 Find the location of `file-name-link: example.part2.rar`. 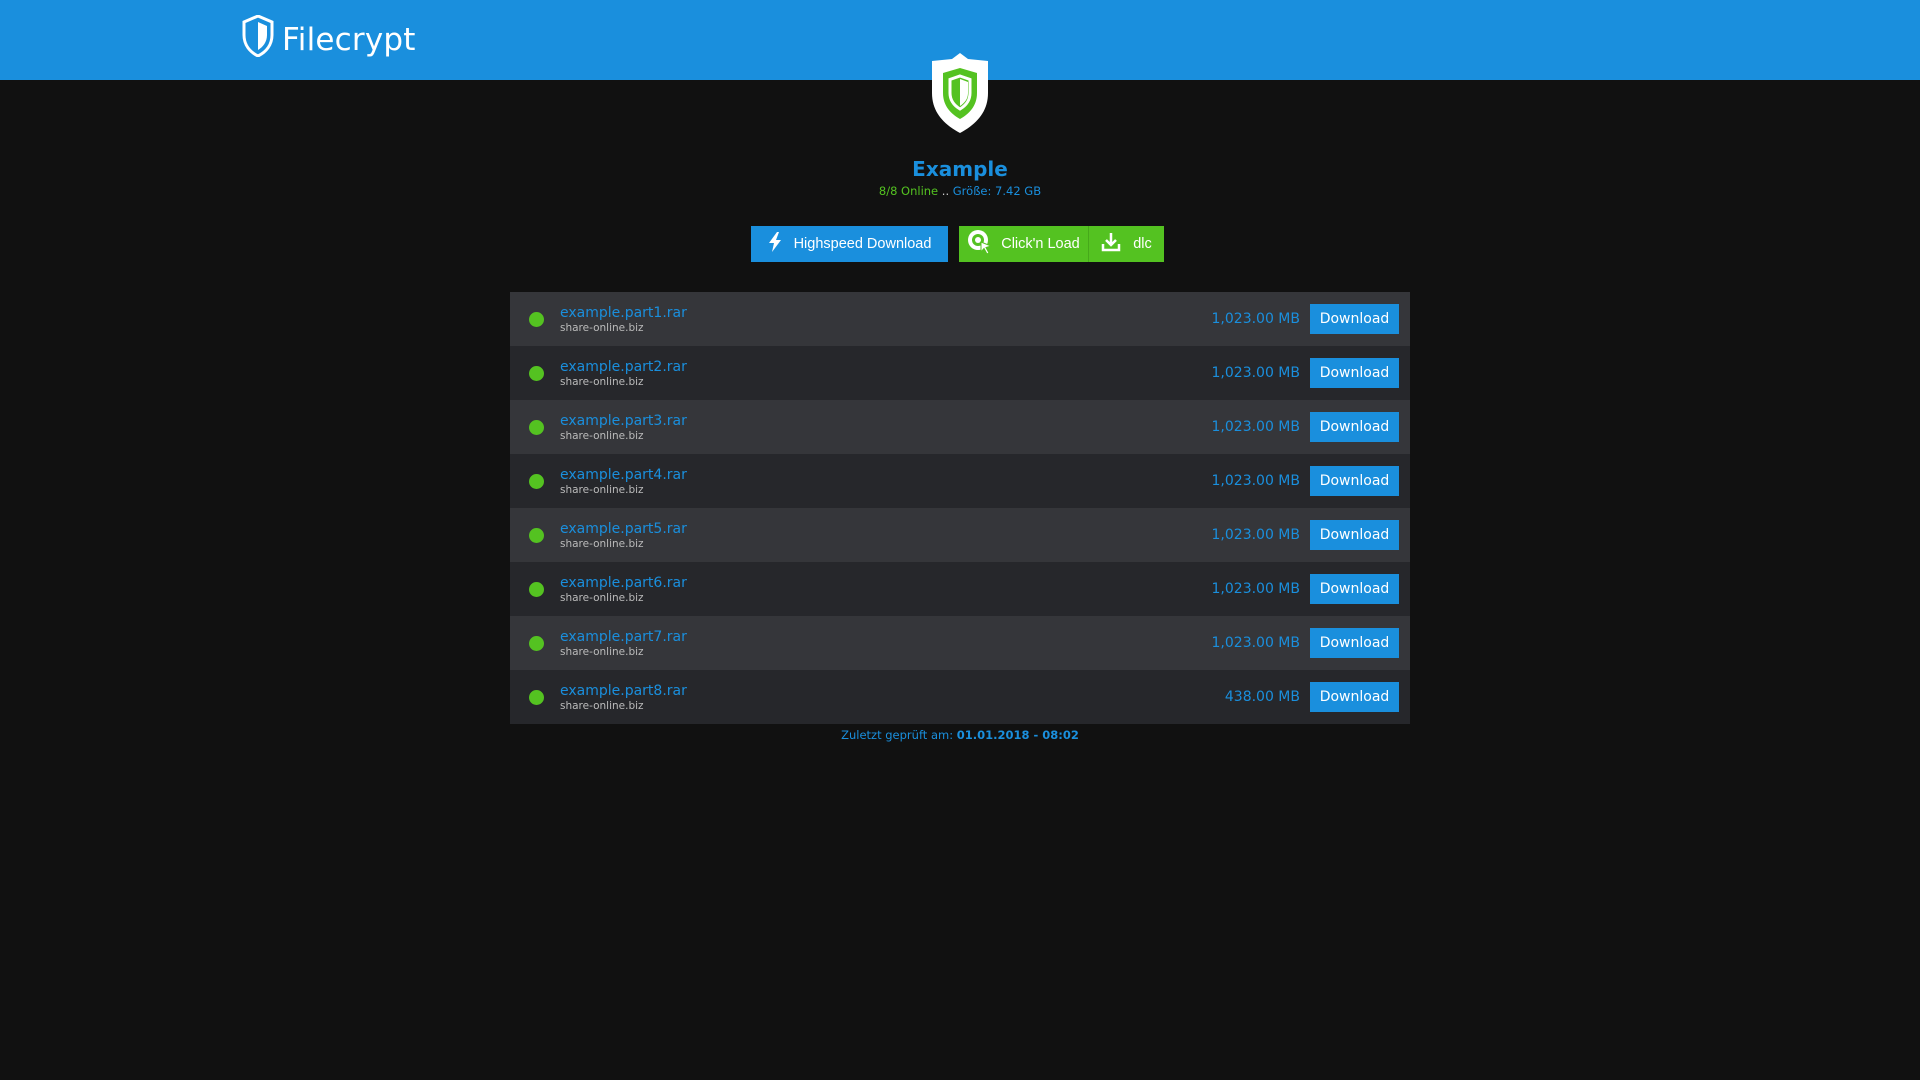

file-name-link: example.part2.rar is located at coordinates (886, 367).